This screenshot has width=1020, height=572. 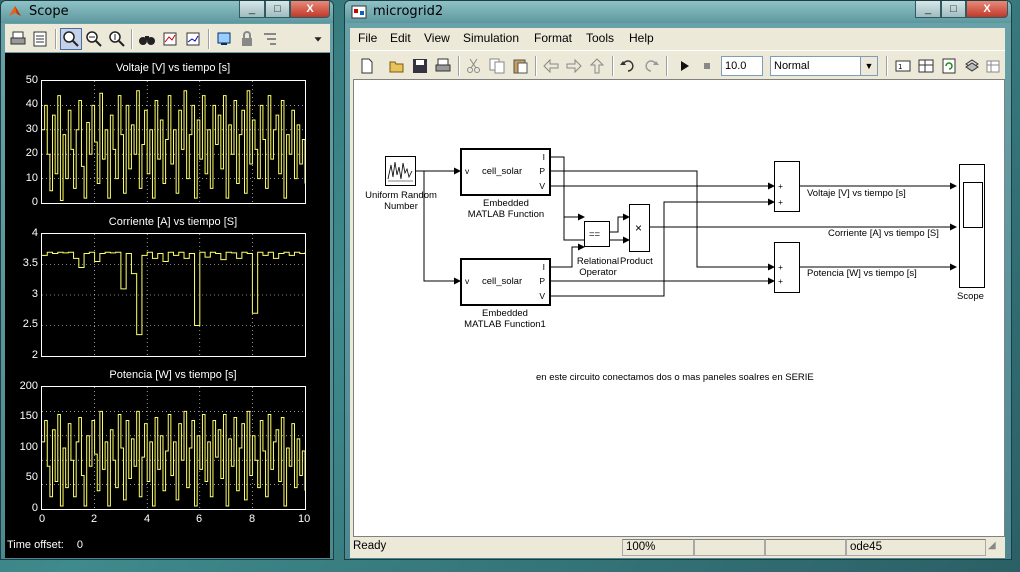 I want to click on embedded-matlab-function-block: v cell_solar I P V, so click(x=505, y=172).